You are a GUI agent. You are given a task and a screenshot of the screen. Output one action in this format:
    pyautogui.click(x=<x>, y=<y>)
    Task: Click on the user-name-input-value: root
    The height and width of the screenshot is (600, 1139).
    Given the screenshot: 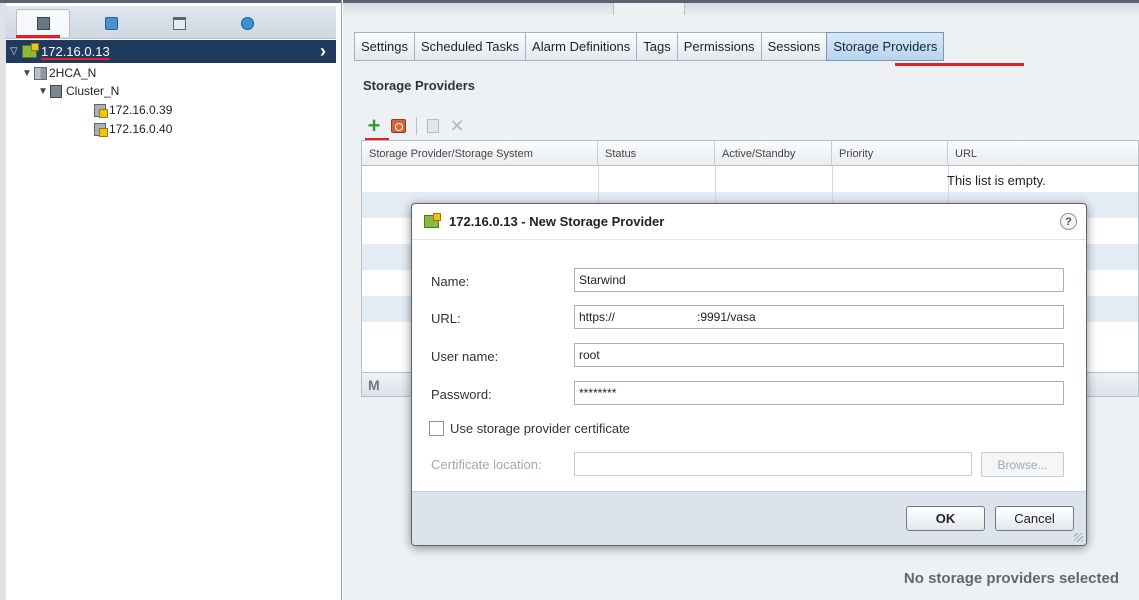 What is the action you would take?
    pyautogui.click(x=589, y=355)
    